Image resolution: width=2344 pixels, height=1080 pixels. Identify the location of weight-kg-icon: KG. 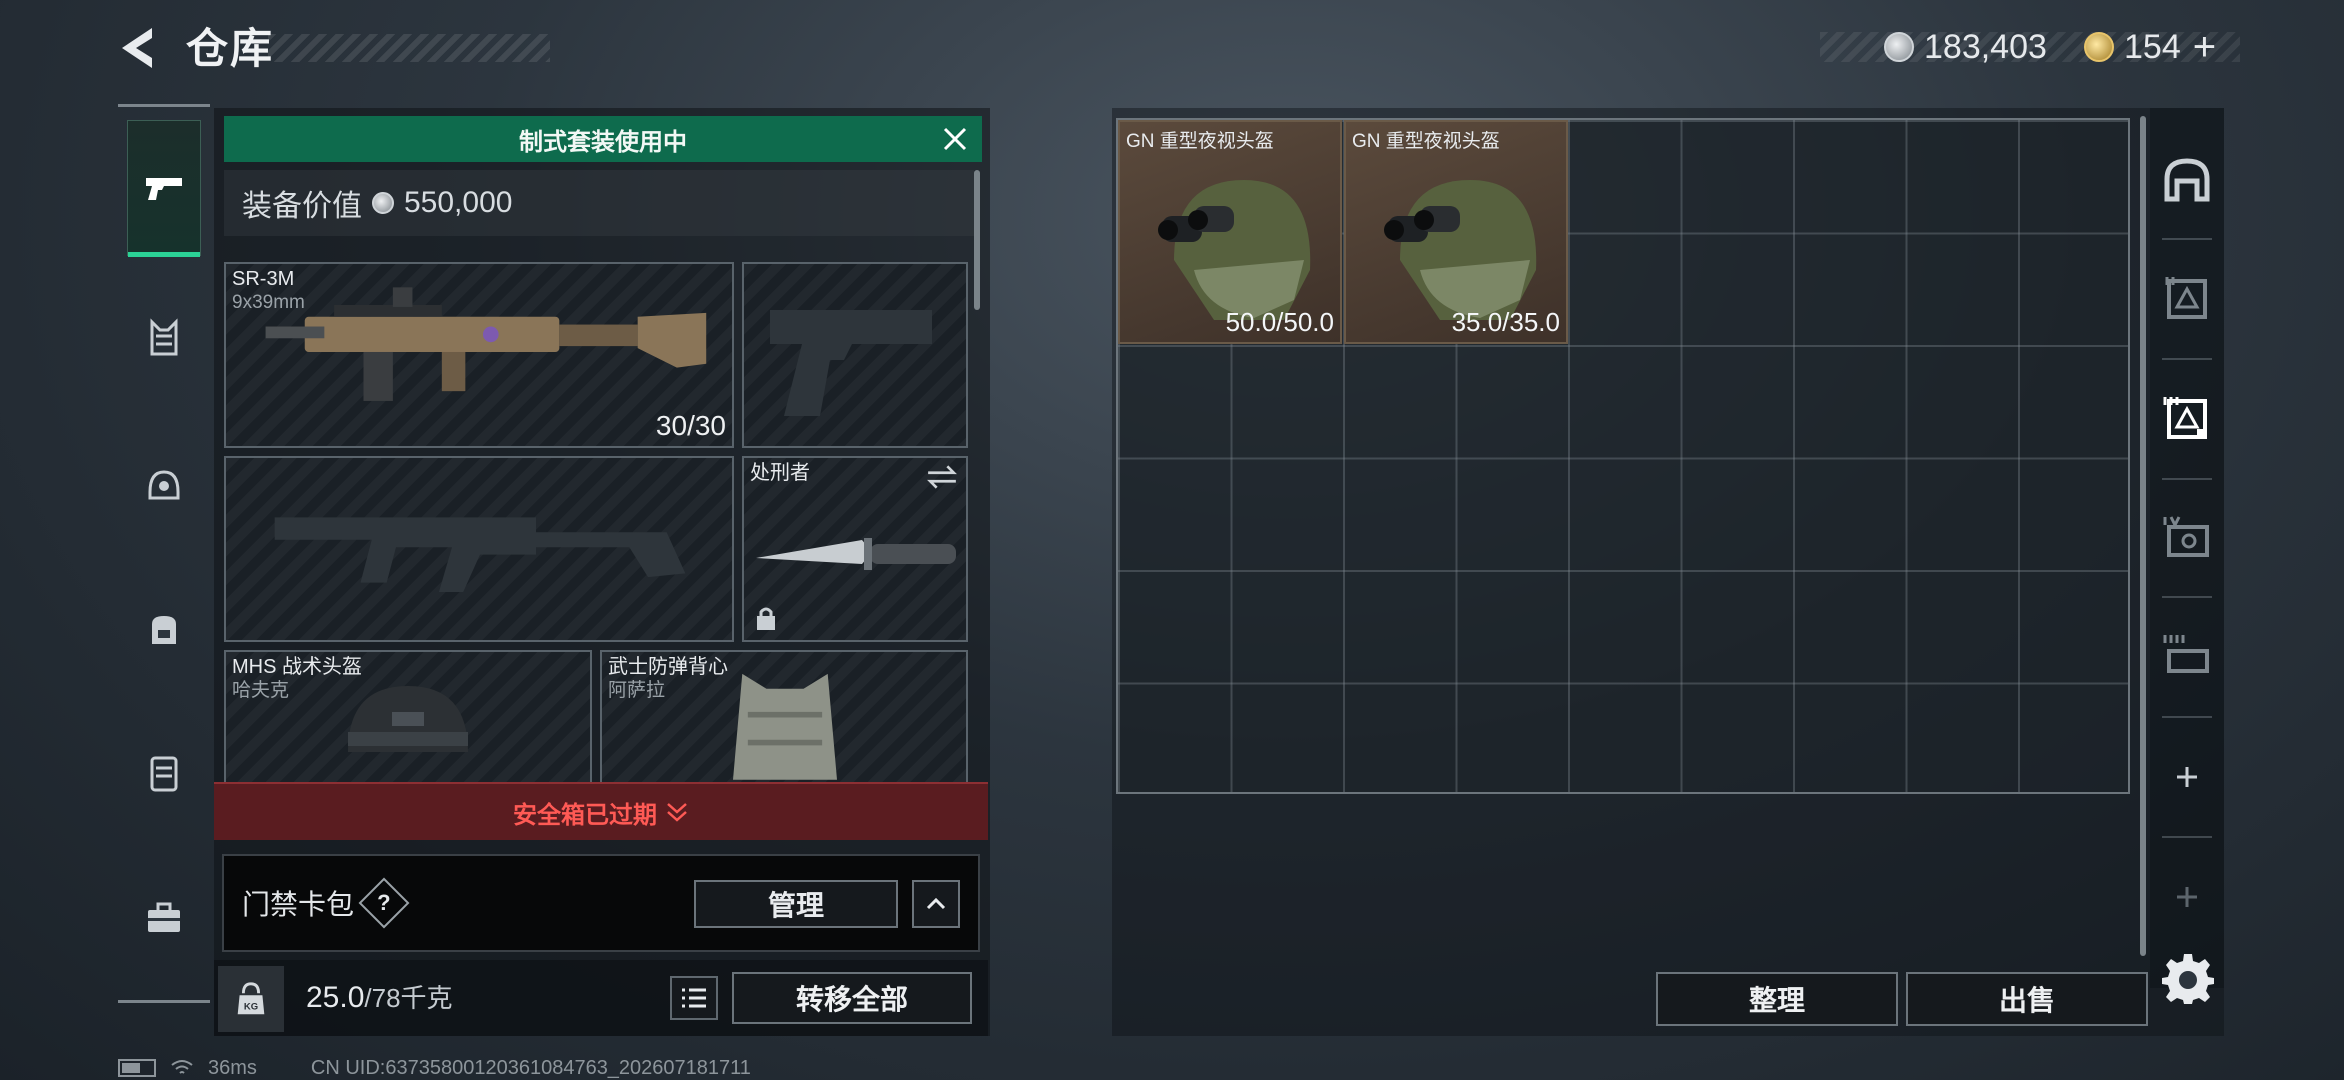
(251, 999).